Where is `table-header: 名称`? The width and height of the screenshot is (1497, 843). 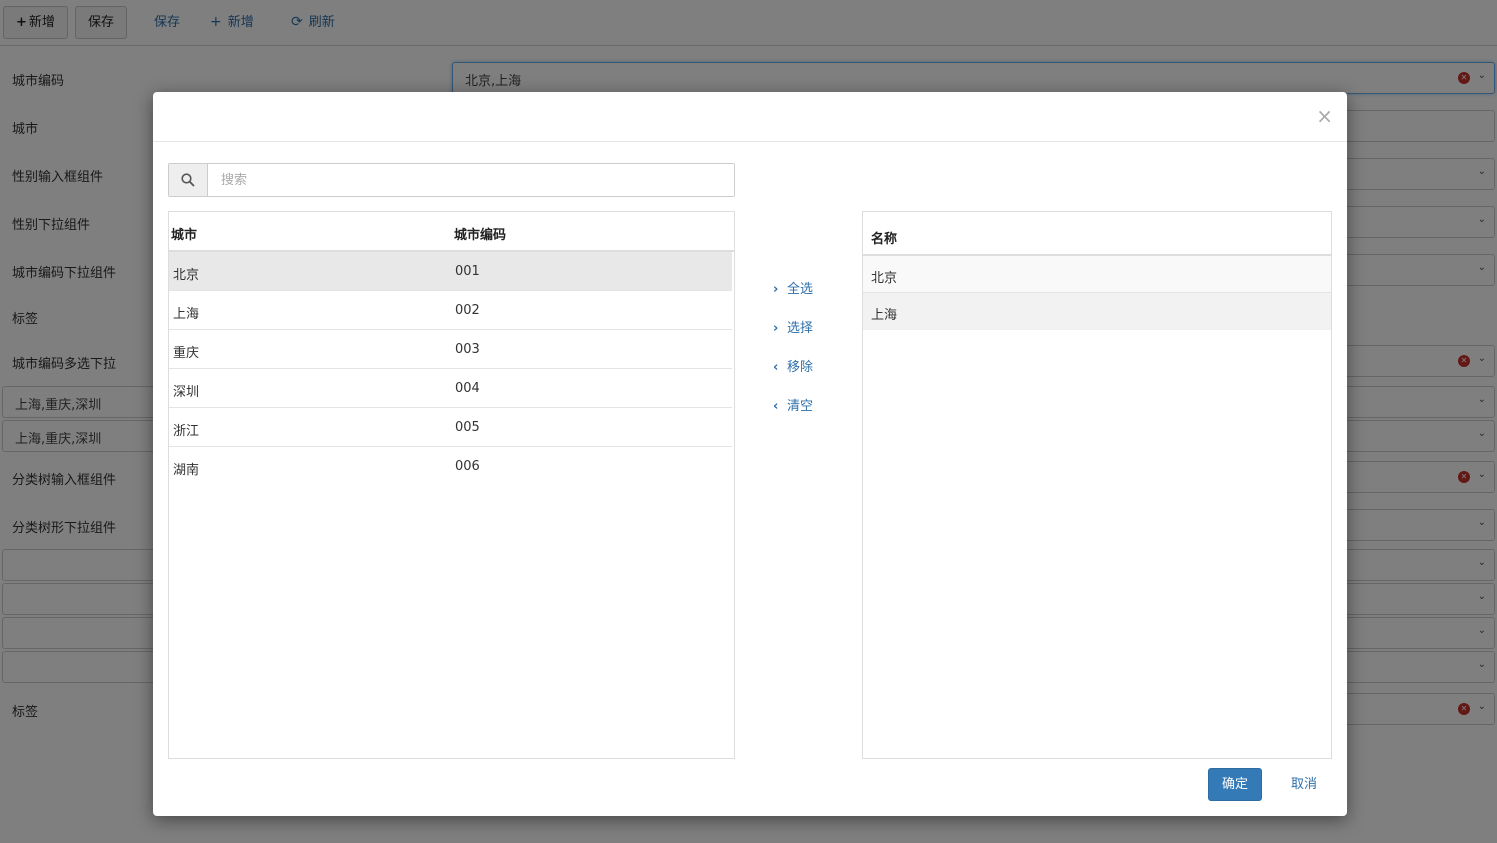 table-header: 名称 is located at coordinates (1097, 234).